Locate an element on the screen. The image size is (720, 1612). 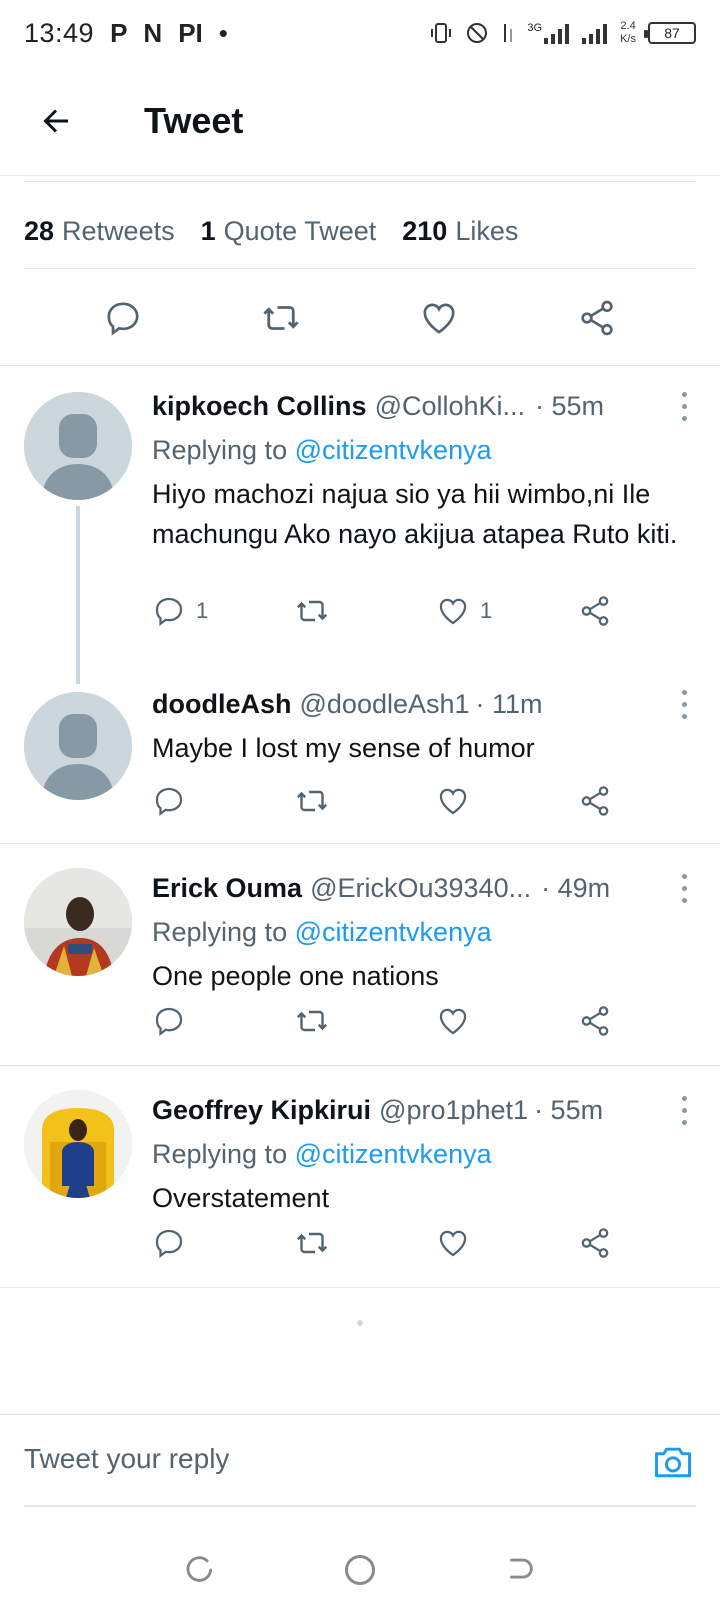
likes-stat: 210 Likes is located at coordinates (460, 231).